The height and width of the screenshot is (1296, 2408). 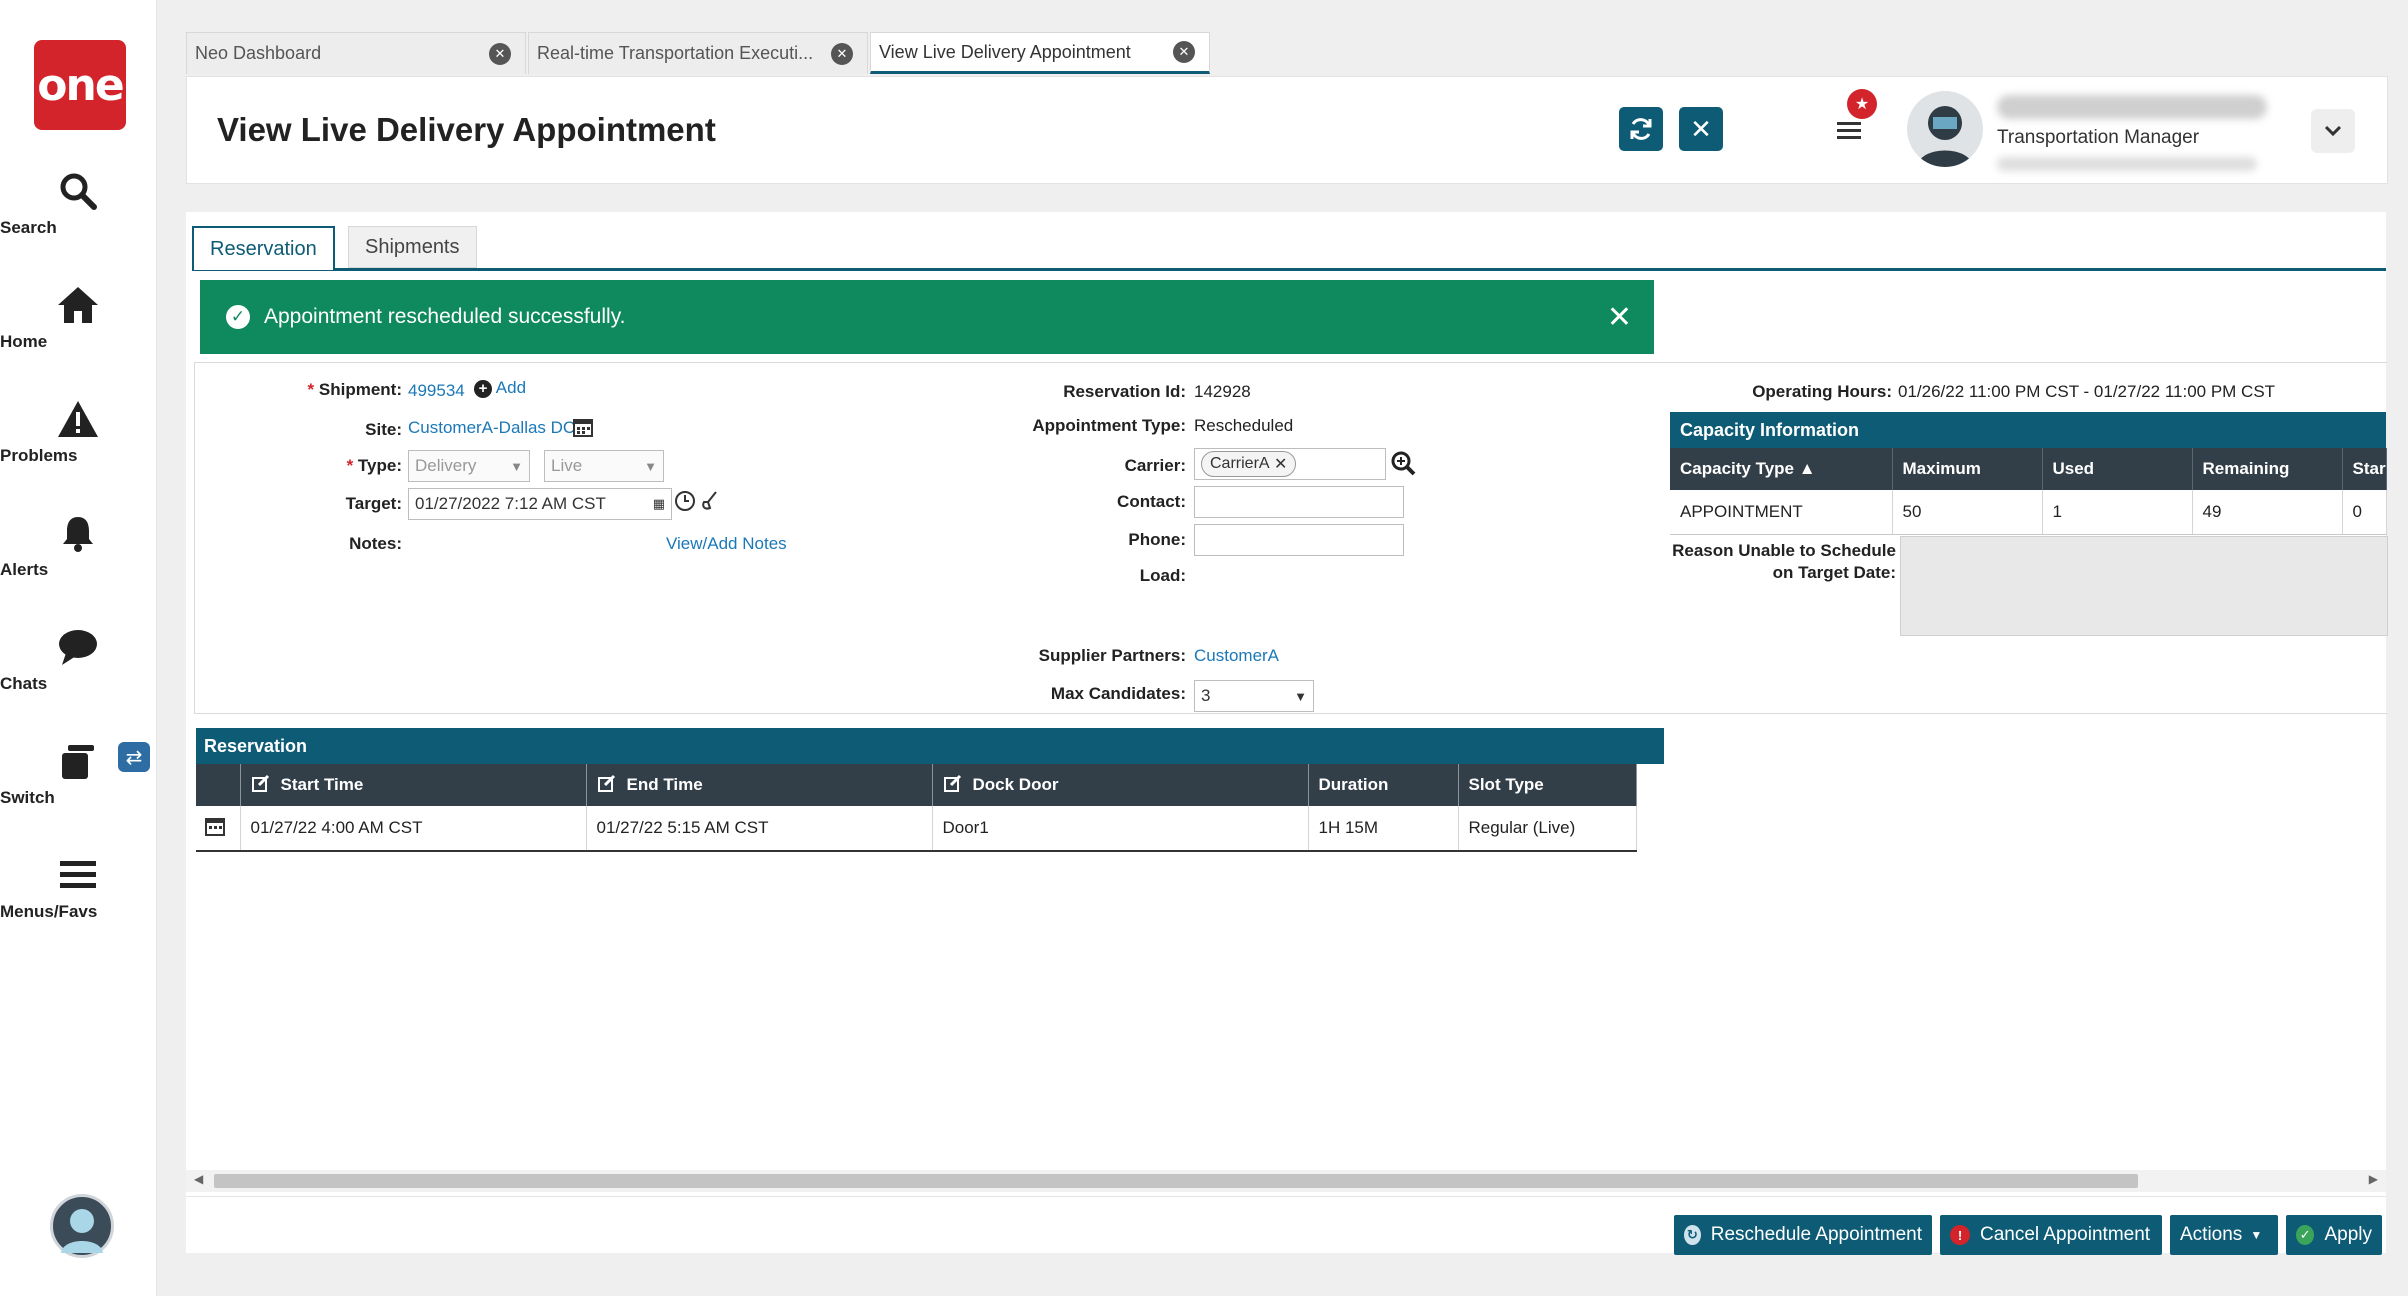 What do you see at coordinates (1945, 129) in the screenshot?
I see `user-avatar` at bounding box center [1945, 129].